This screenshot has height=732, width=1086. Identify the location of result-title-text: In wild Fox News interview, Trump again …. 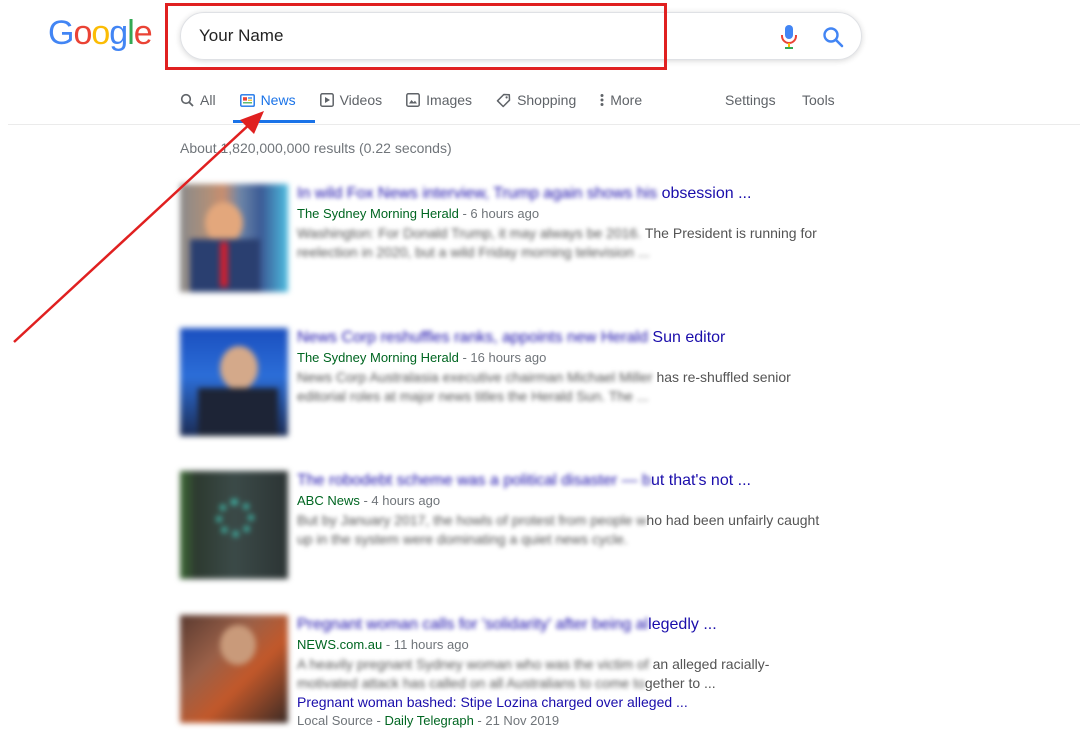
(477, 193).